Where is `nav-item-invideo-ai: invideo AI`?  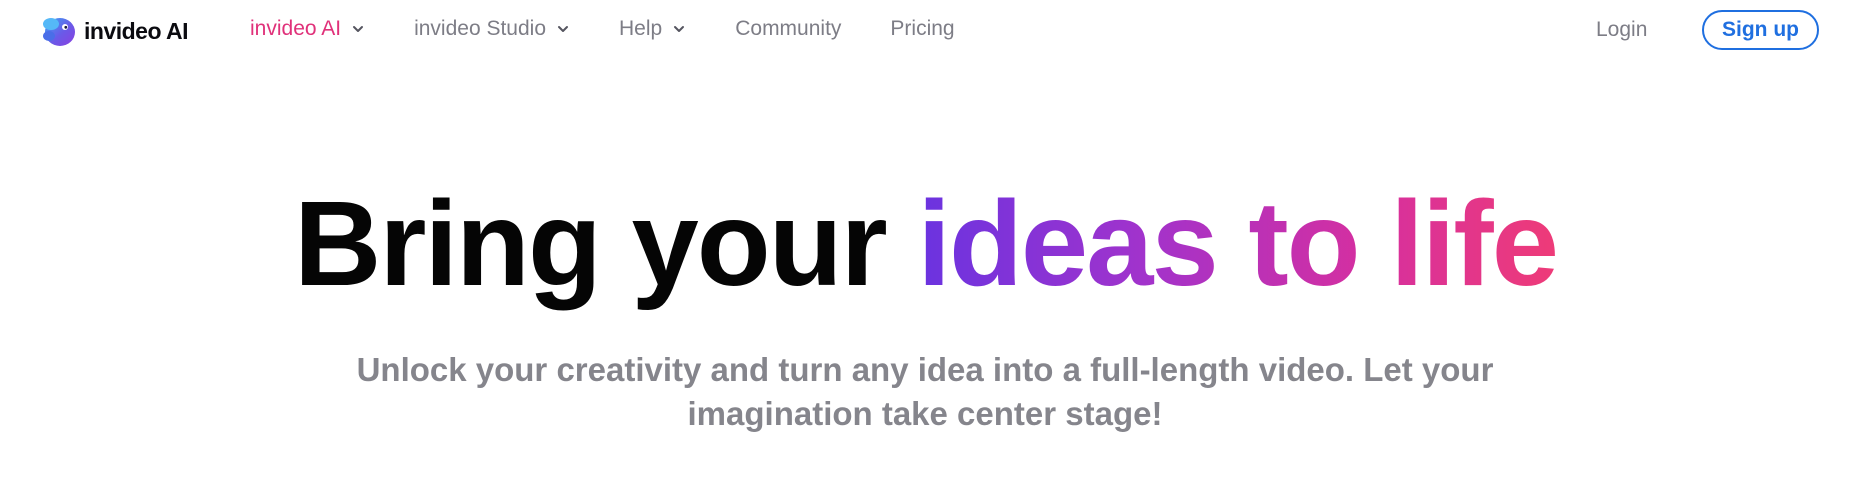
nav-item-invideo-ai: invideo AI is located at coordinates (307, 29).